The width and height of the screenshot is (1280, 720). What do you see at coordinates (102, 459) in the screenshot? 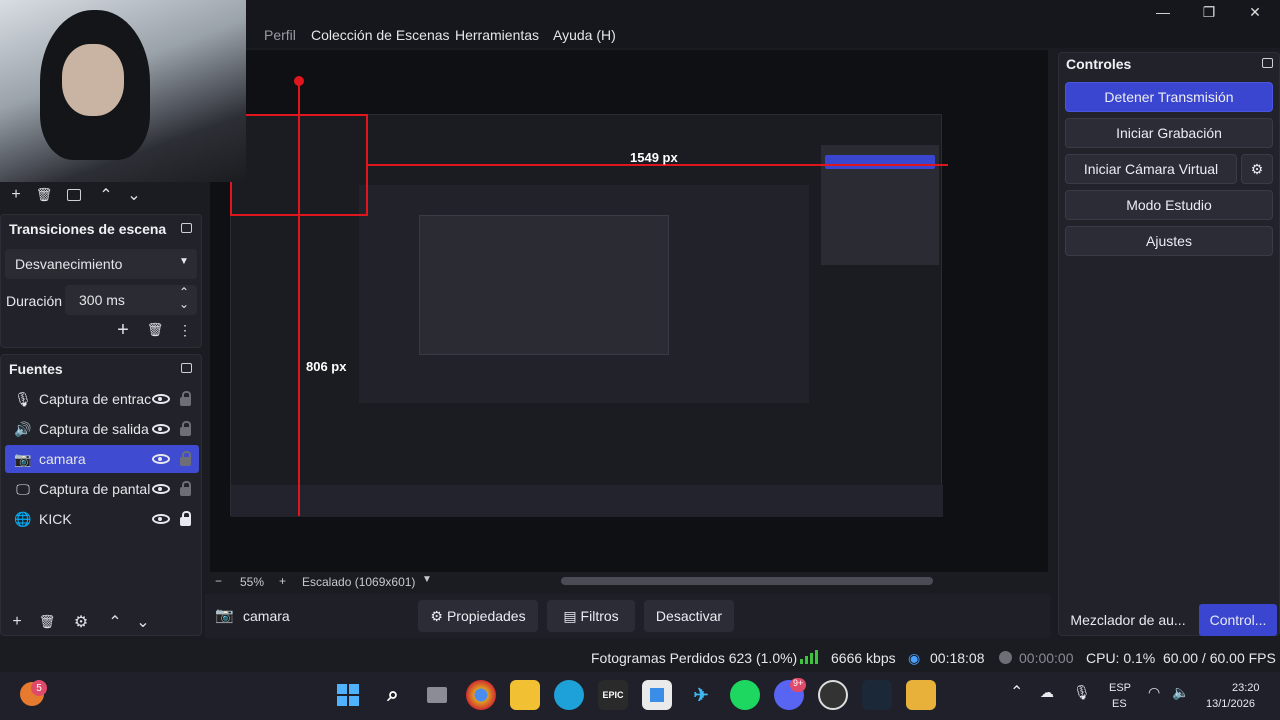
I see `source-item-camera: 📷 camara` at bounding box center [102, 459].